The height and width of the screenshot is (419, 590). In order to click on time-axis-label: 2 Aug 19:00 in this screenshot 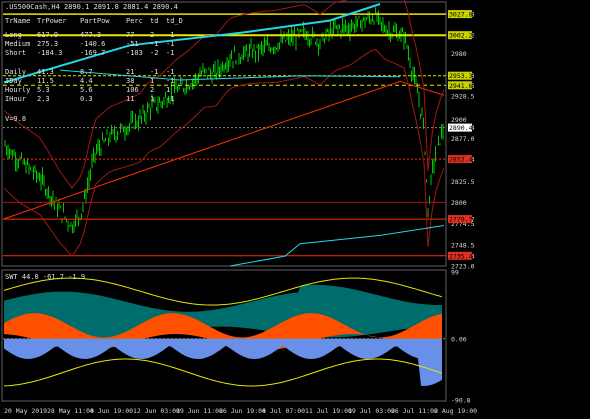, I will do `click(455, 411)`.